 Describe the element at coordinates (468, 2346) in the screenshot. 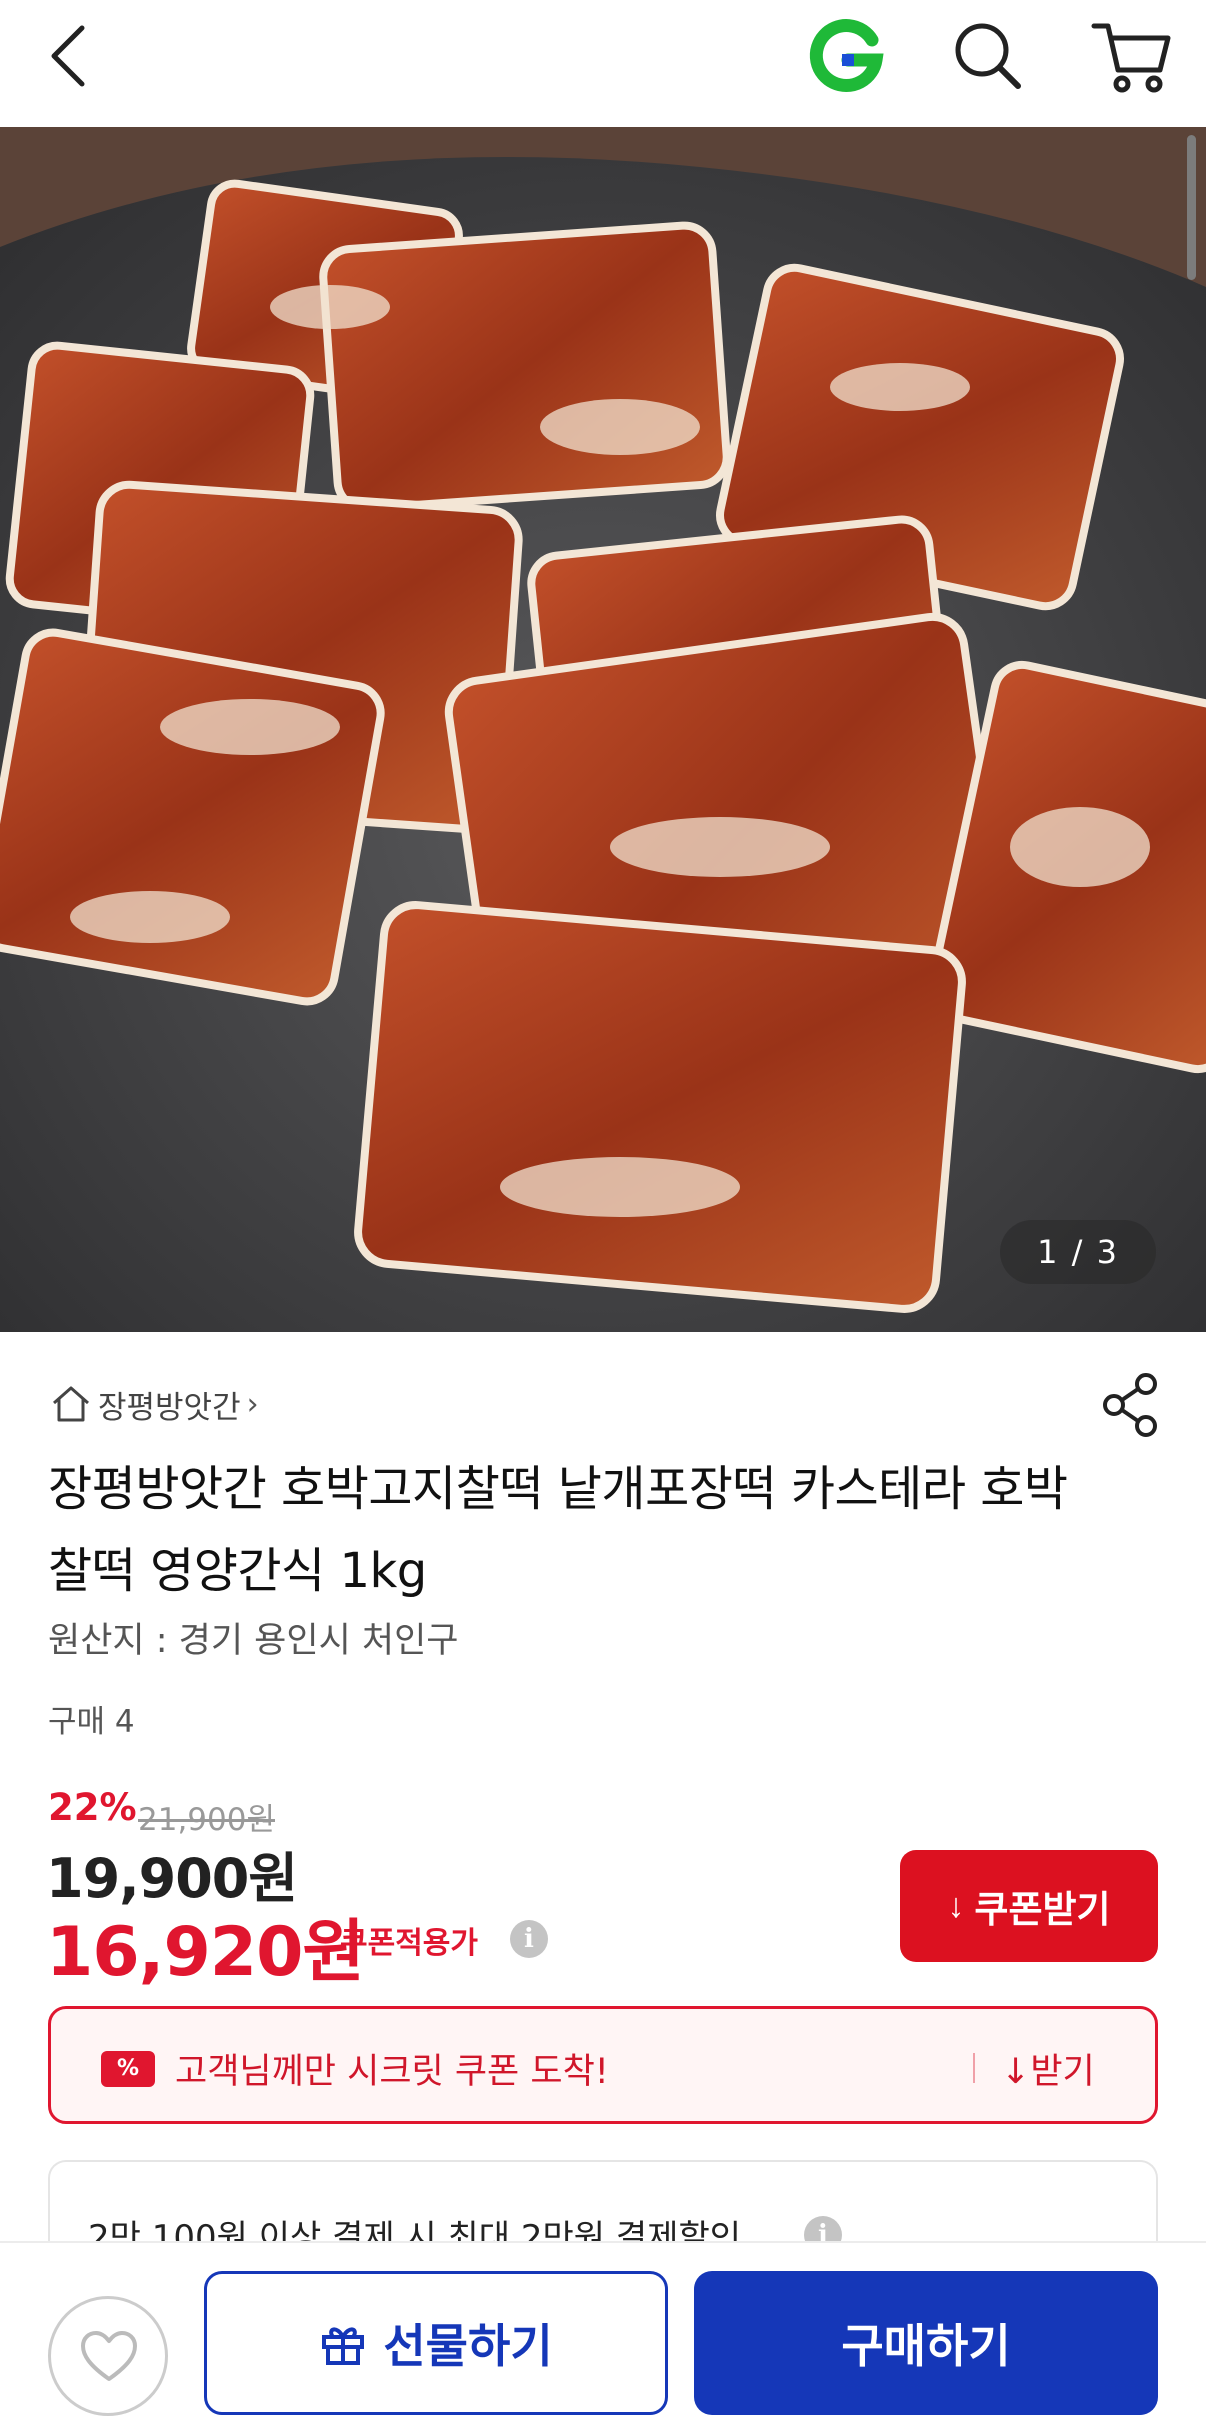

I see `gift-label: 선물하기` at that location.